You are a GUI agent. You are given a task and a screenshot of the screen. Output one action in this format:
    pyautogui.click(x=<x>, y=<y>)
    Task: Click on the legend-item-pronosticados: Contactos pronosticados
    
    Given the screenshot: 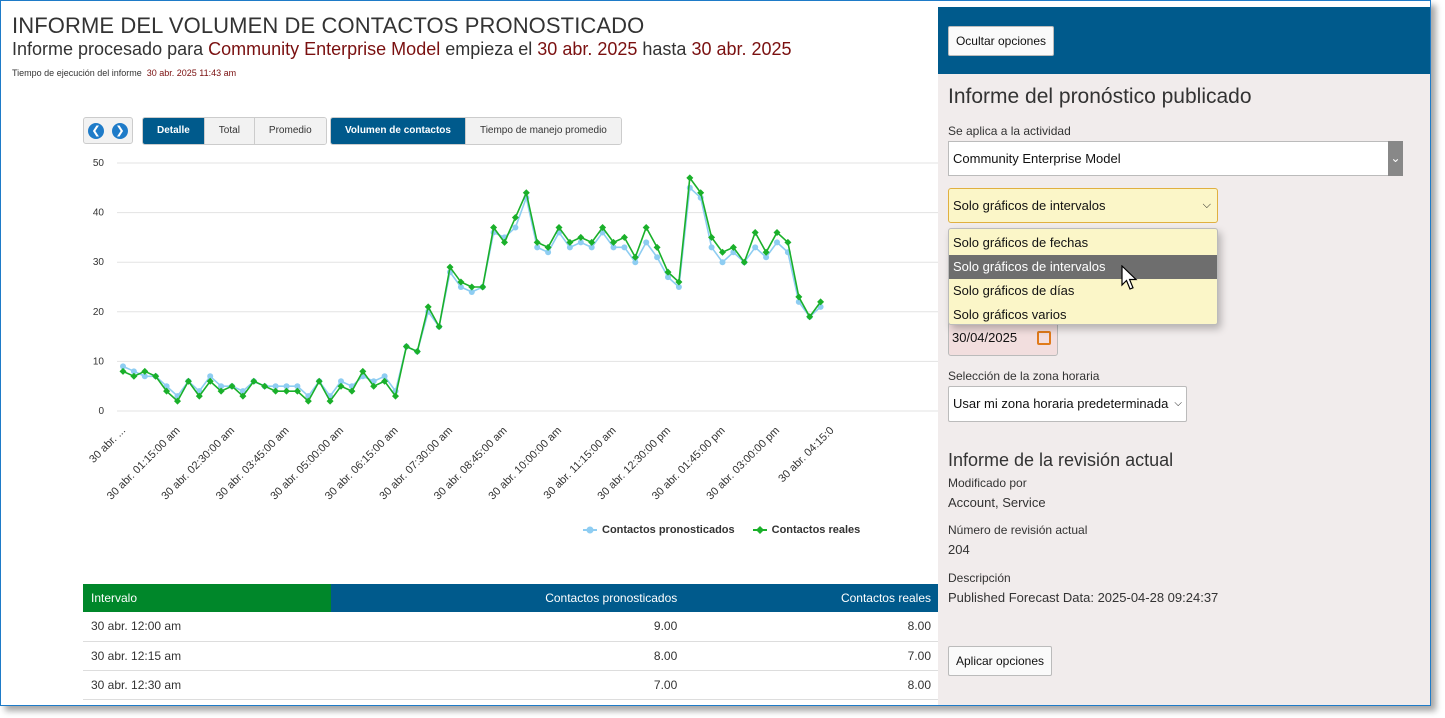 What is the action you would take?
    pyautogui.click(x=659, y=530)
    